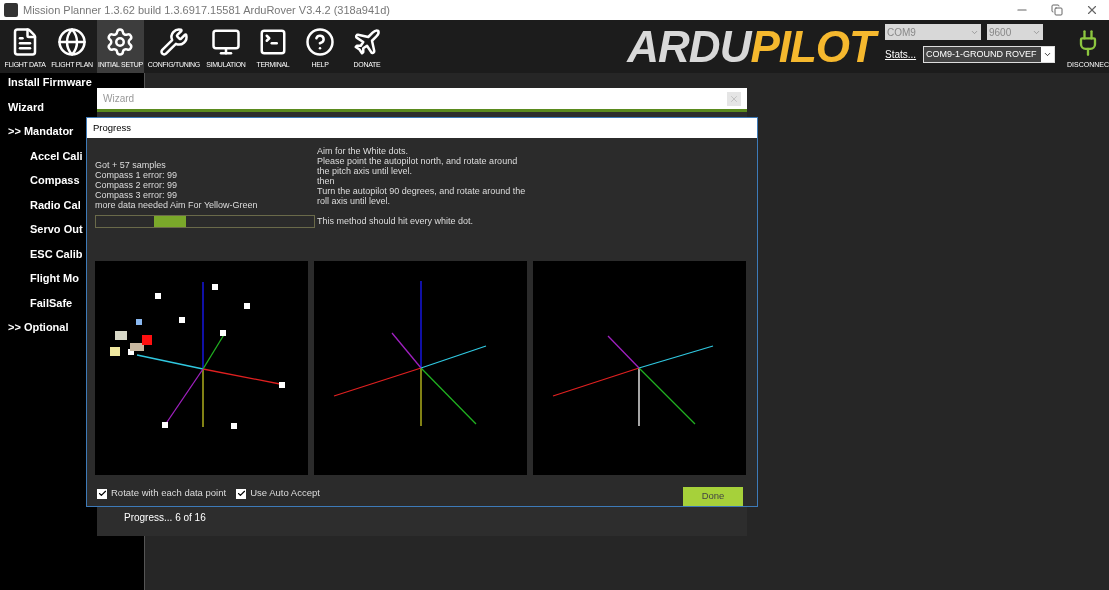  Describe the element at coordinates (713, 496) in the screenshot. I see `done-button: Done` at that location.